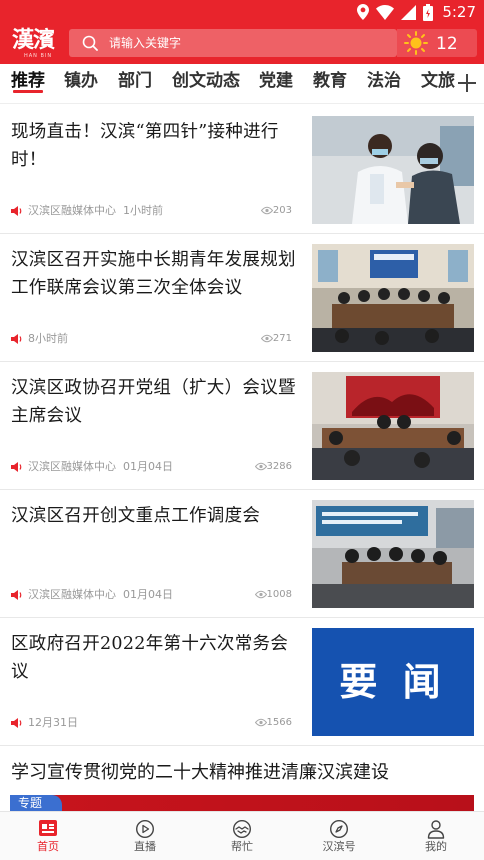 The width and height of the screenshot is (484, 860). What do you see at coordinates (33, 40) in the screenshot?
I see `logo-text: 漢濱` at bounding box center [33, 40].